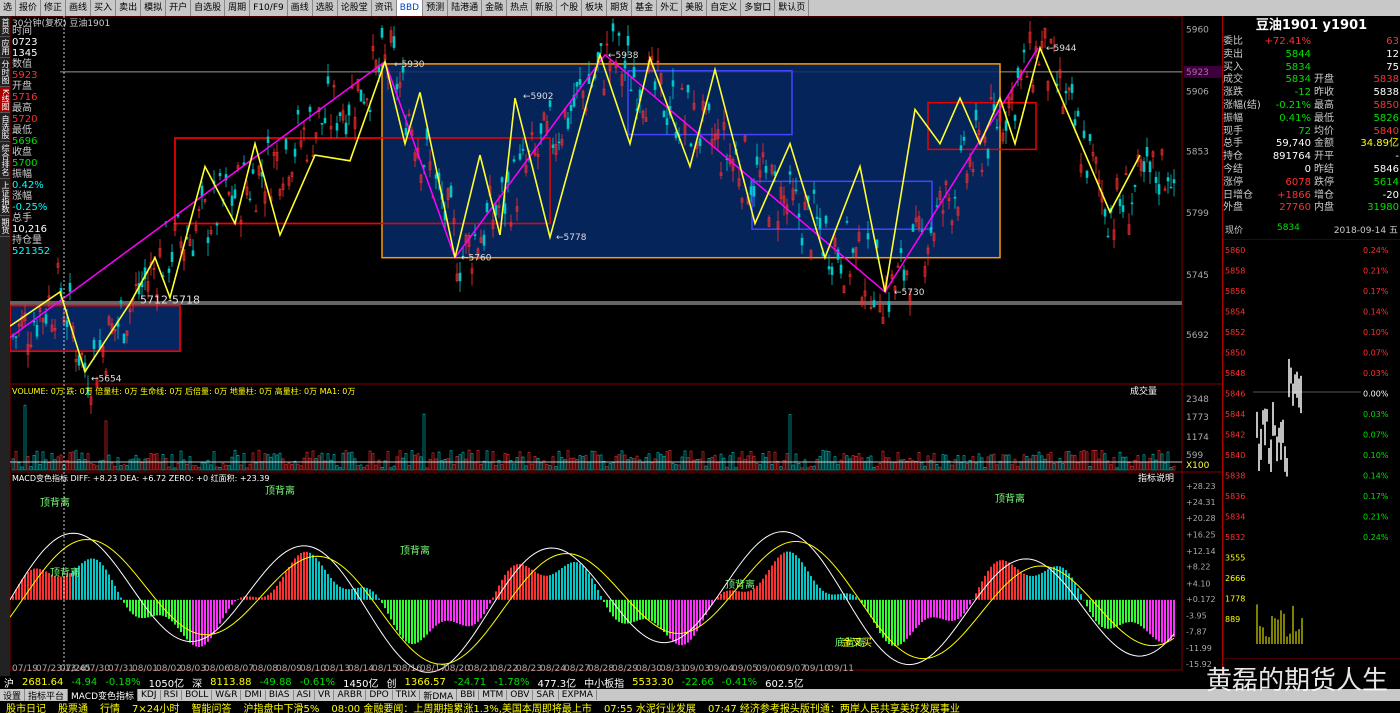  What do you see at coordinates (745, 669) in the screenshot?
I see `date-tick: 09/05` at bounding box center [745, 669].